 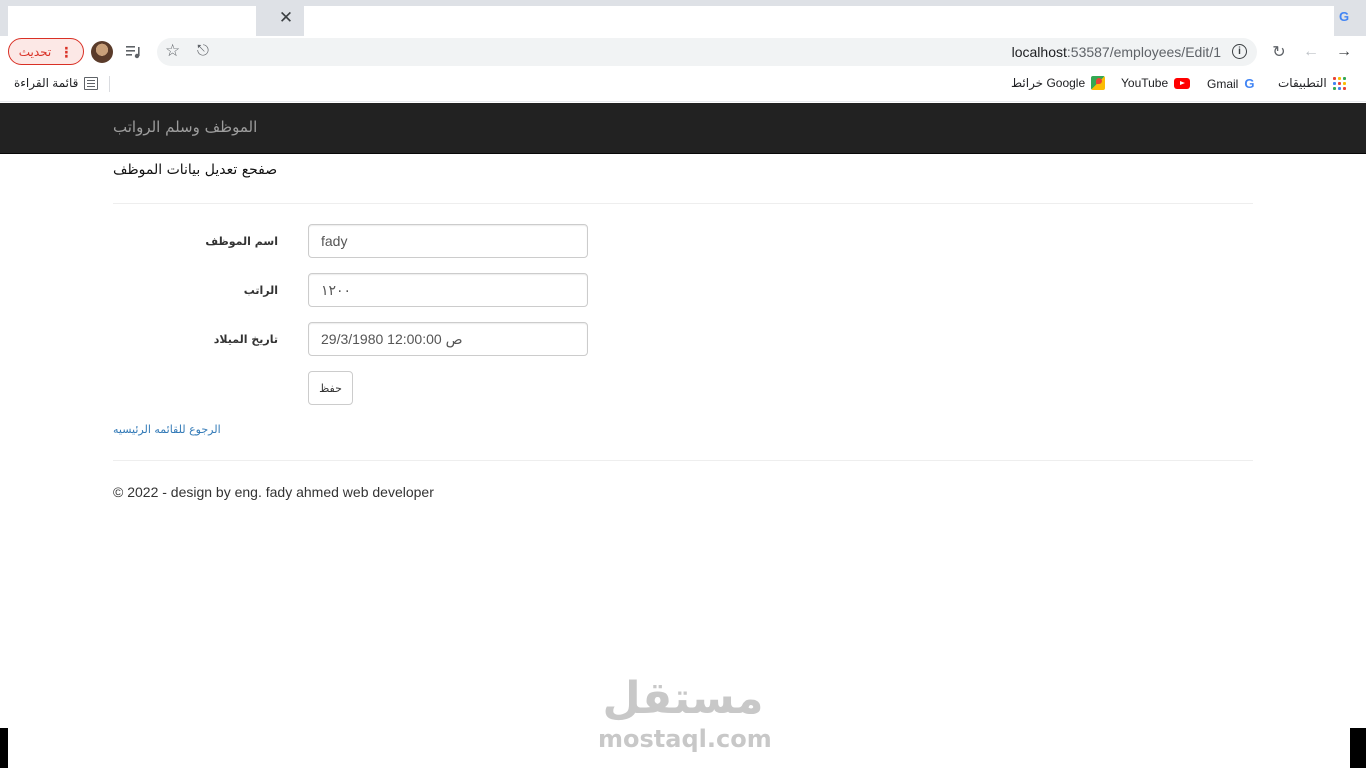 I want to click on screen-edge-right, so click(x=1358, y=748).